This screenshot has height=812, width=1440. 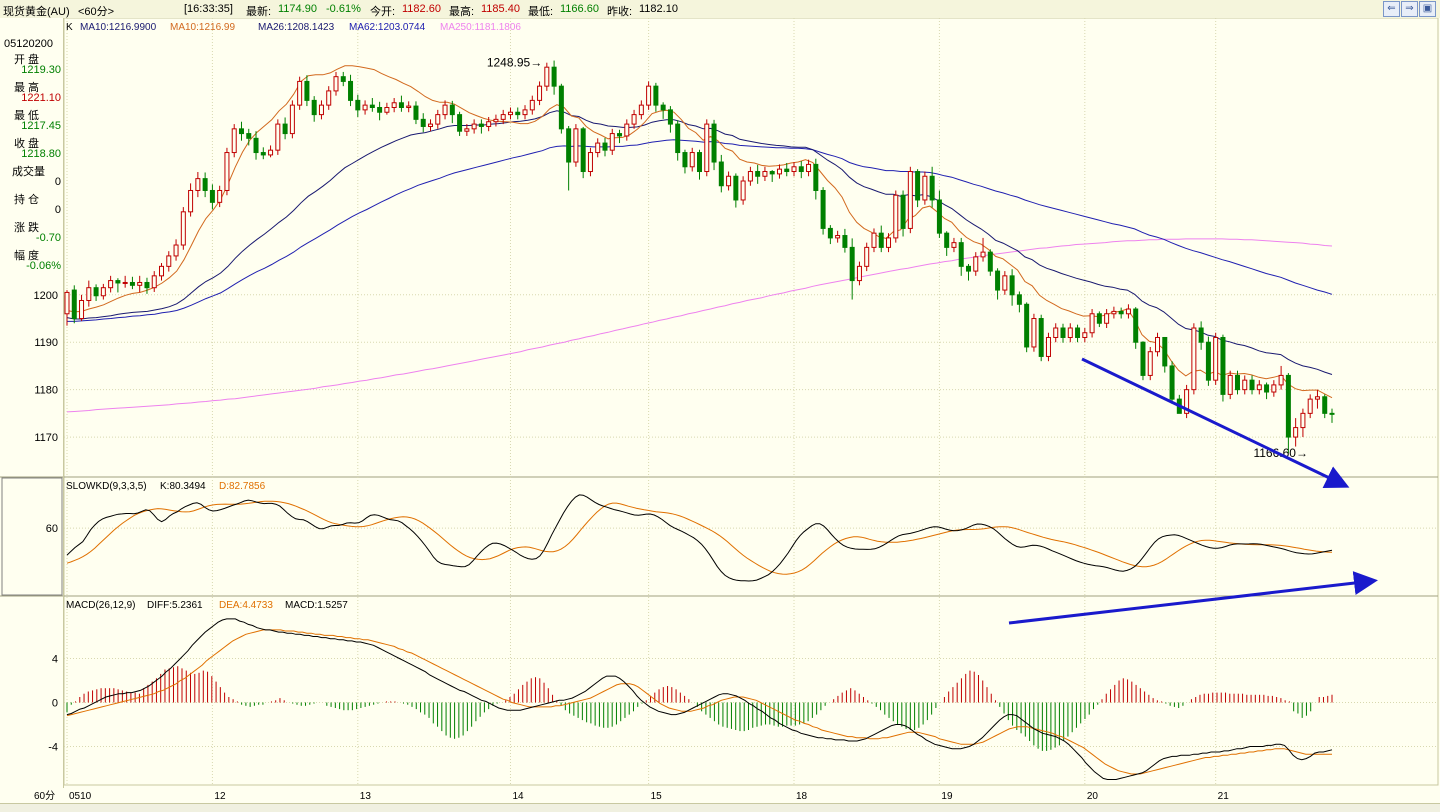 What do you see at coordinates (658, 9) in the screenshot?
I see `prev-close-price: 1182.10` at bounding box center [658, 9].